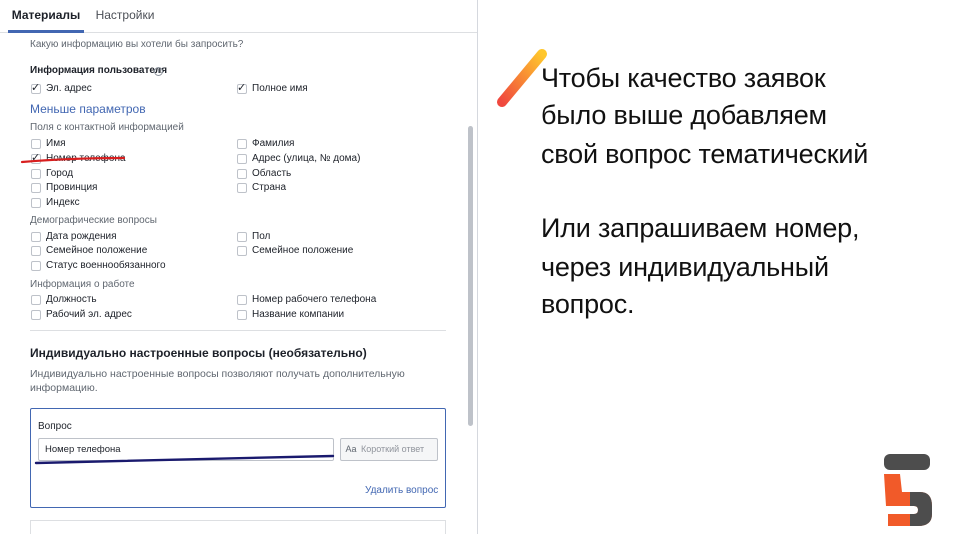  What do you see at coordinates (36, 315) in the screenshot?
I see `checkbox-work-email` at bounding box center [36, 315].